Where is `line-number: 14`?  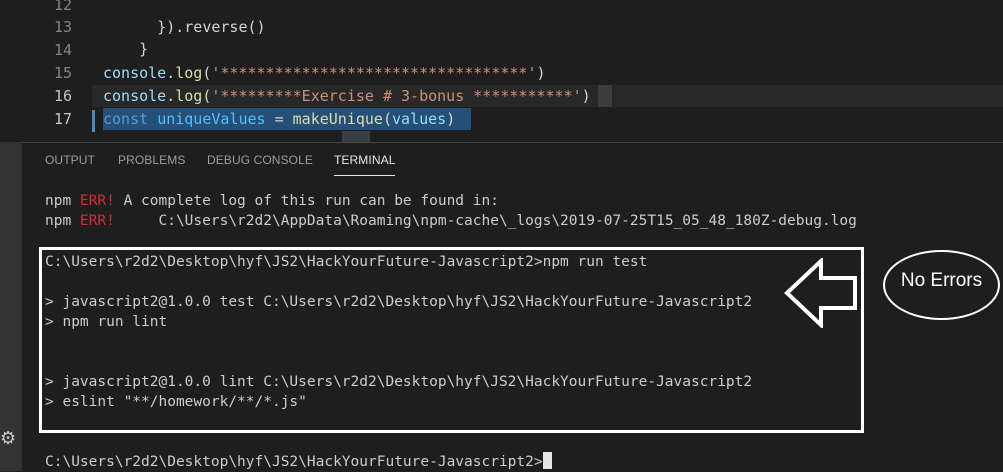
line-number: 14 is located at coordinates (62, 50).